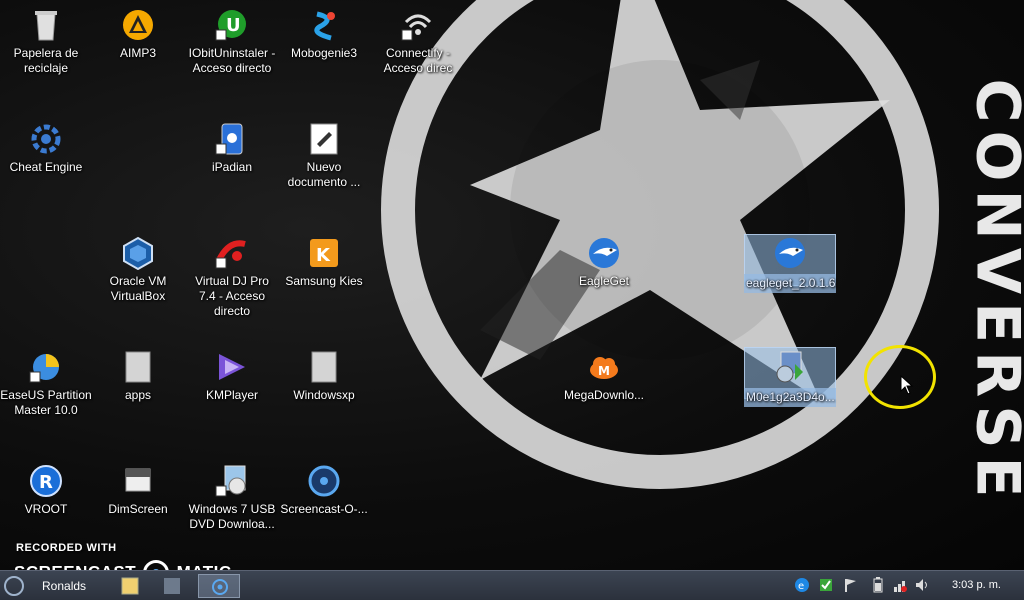  Describe the element at coordinates (131, 586) in the screenshot. I see `taskbar-explorer-button` at that location.